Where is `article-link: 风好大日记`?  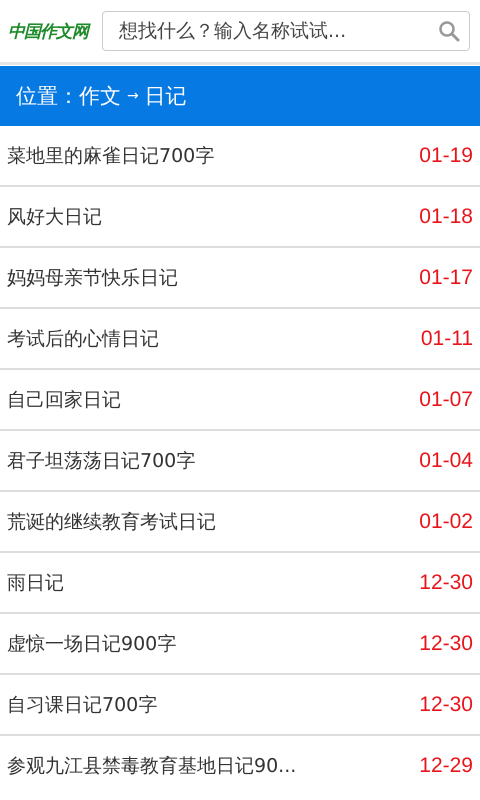
article-link: 风好大日记 is located at coordinates (54, 217).